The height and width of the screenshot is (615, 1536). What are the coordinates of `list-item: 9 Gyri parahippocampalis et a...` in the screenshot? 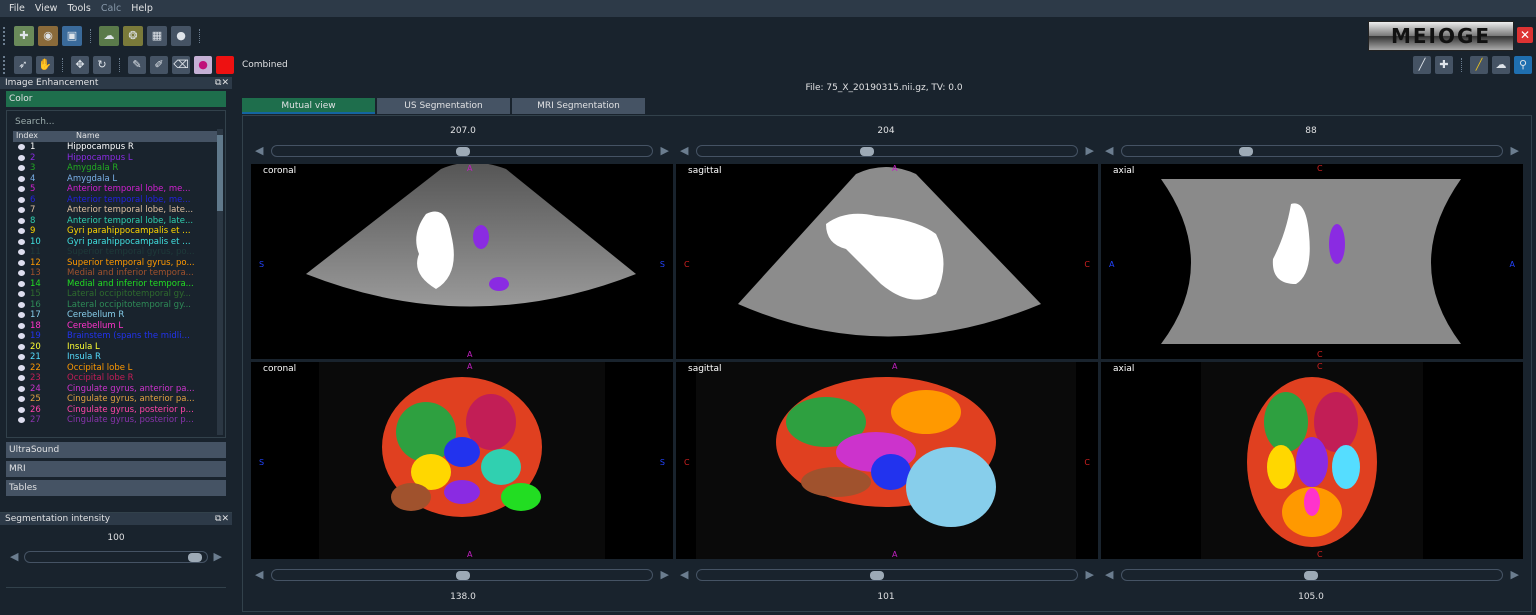 It's located at (116, 231).